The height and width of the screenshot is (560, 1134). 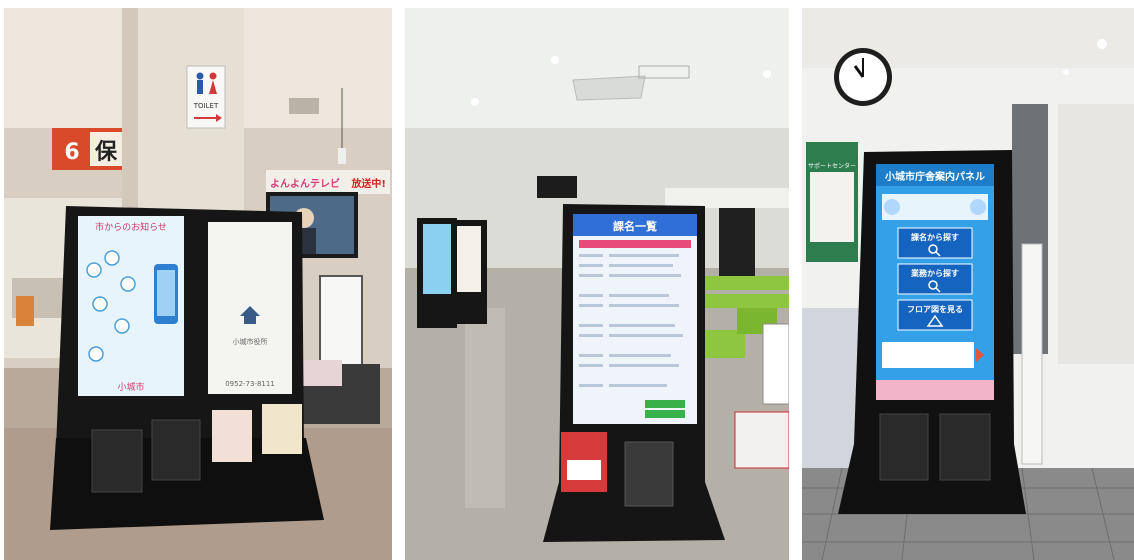 I want to click on office-chair, so click(x=25, y=311).